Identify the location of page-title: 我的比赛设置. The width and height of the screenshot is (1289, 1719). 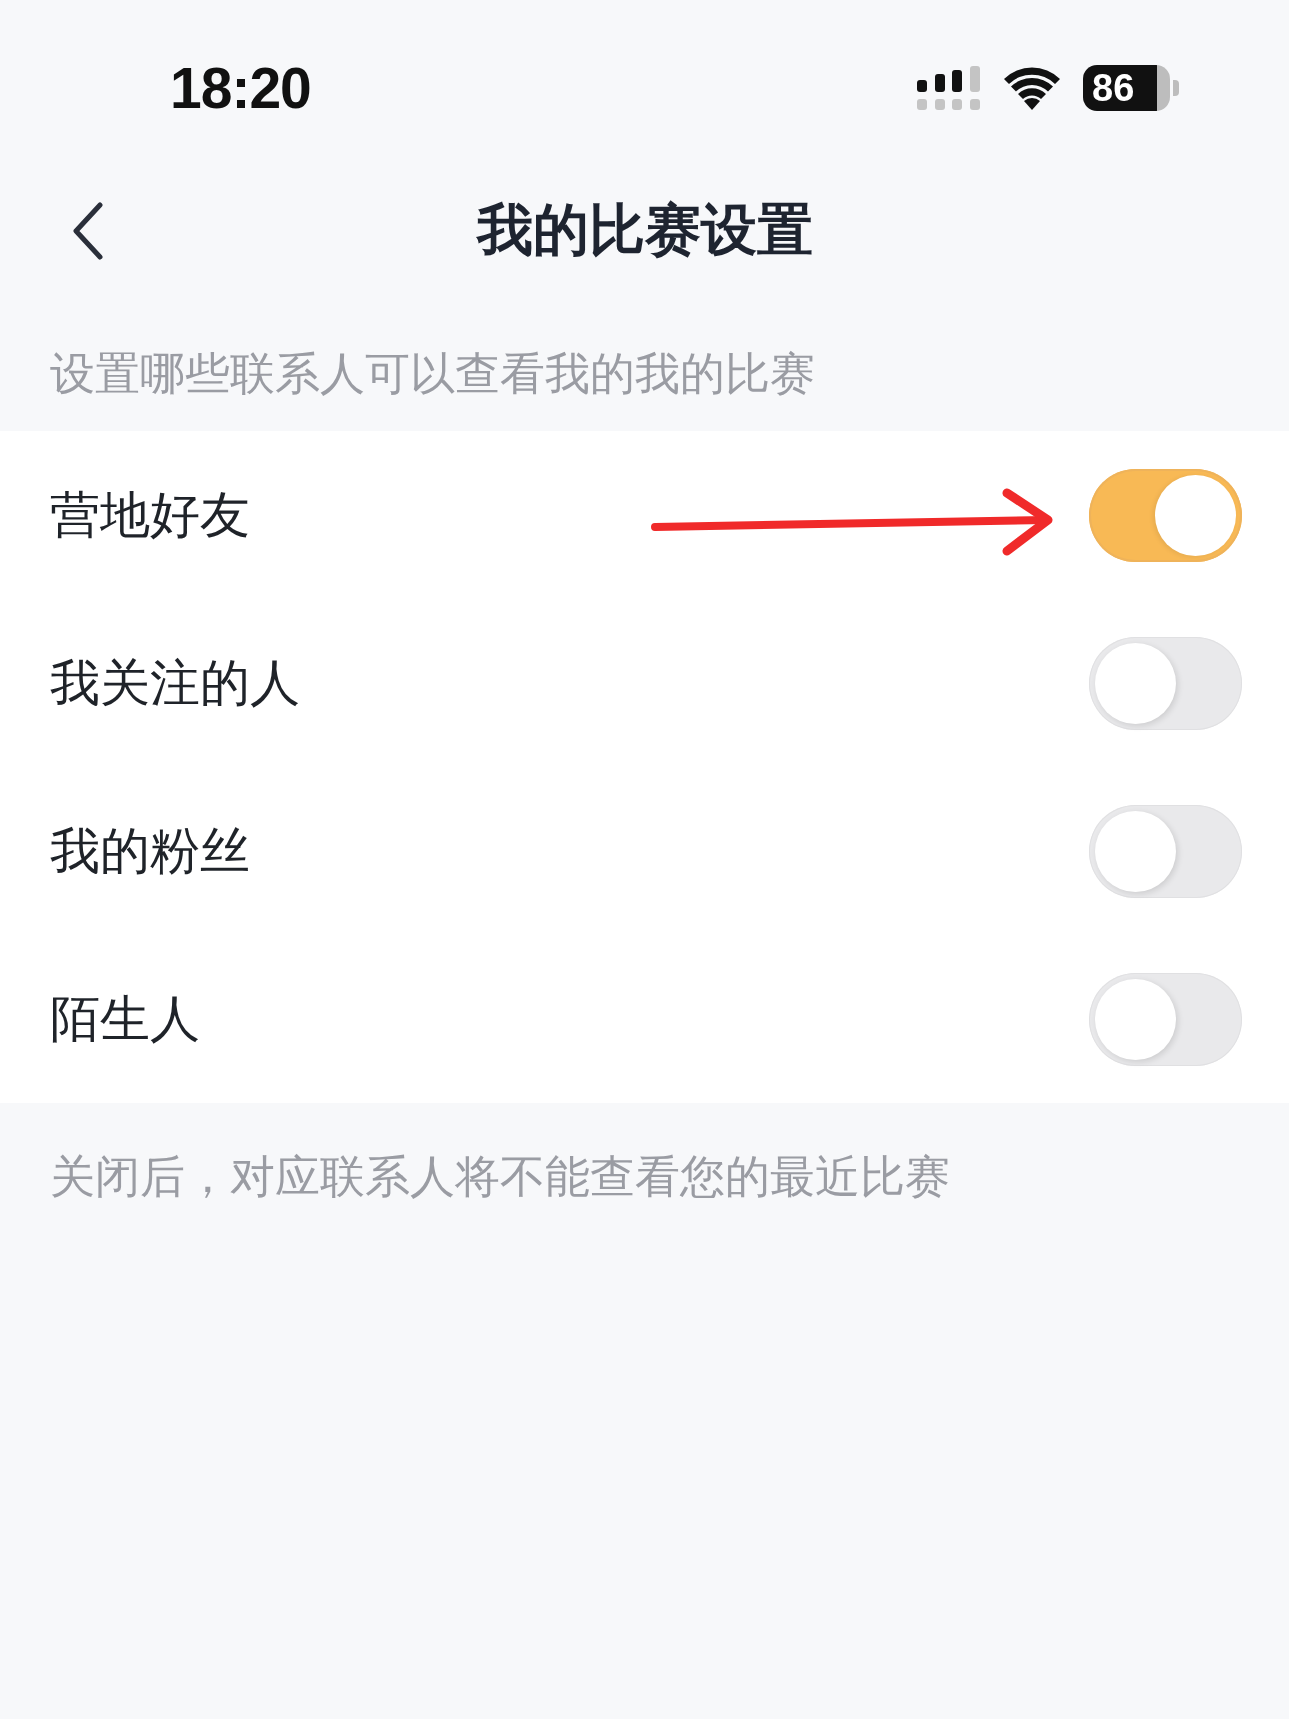
(644, 230).